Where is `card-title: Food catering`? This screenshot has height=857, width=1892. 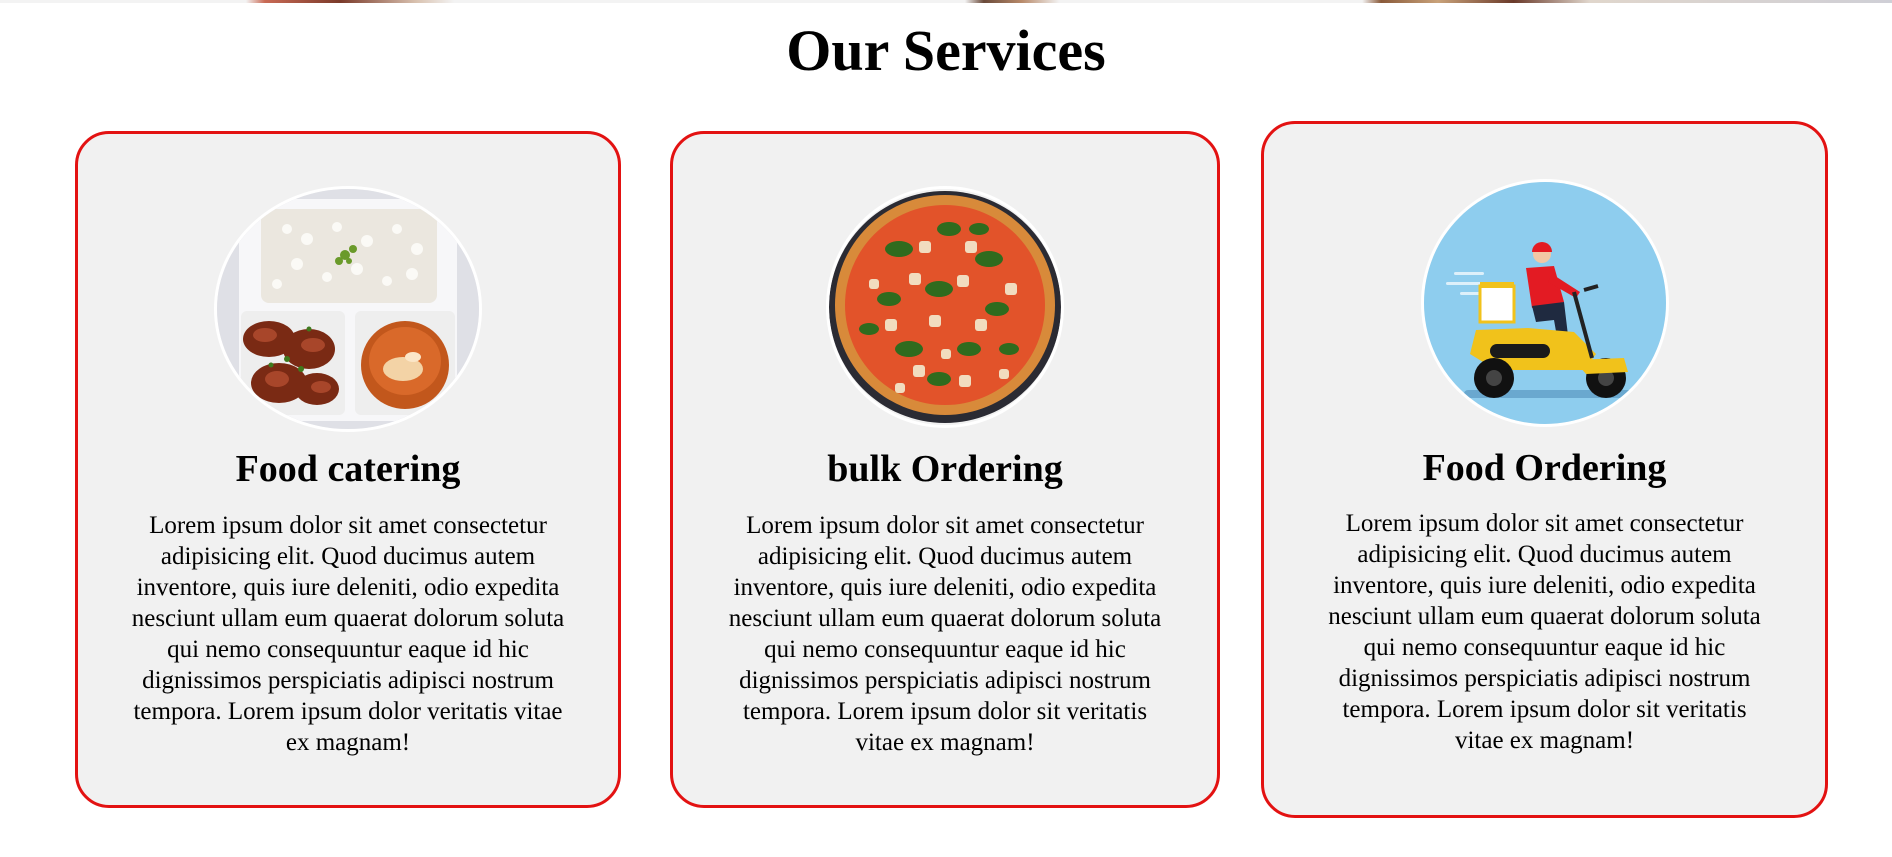 card-title: Food catering is located at coordinates (348, 469).